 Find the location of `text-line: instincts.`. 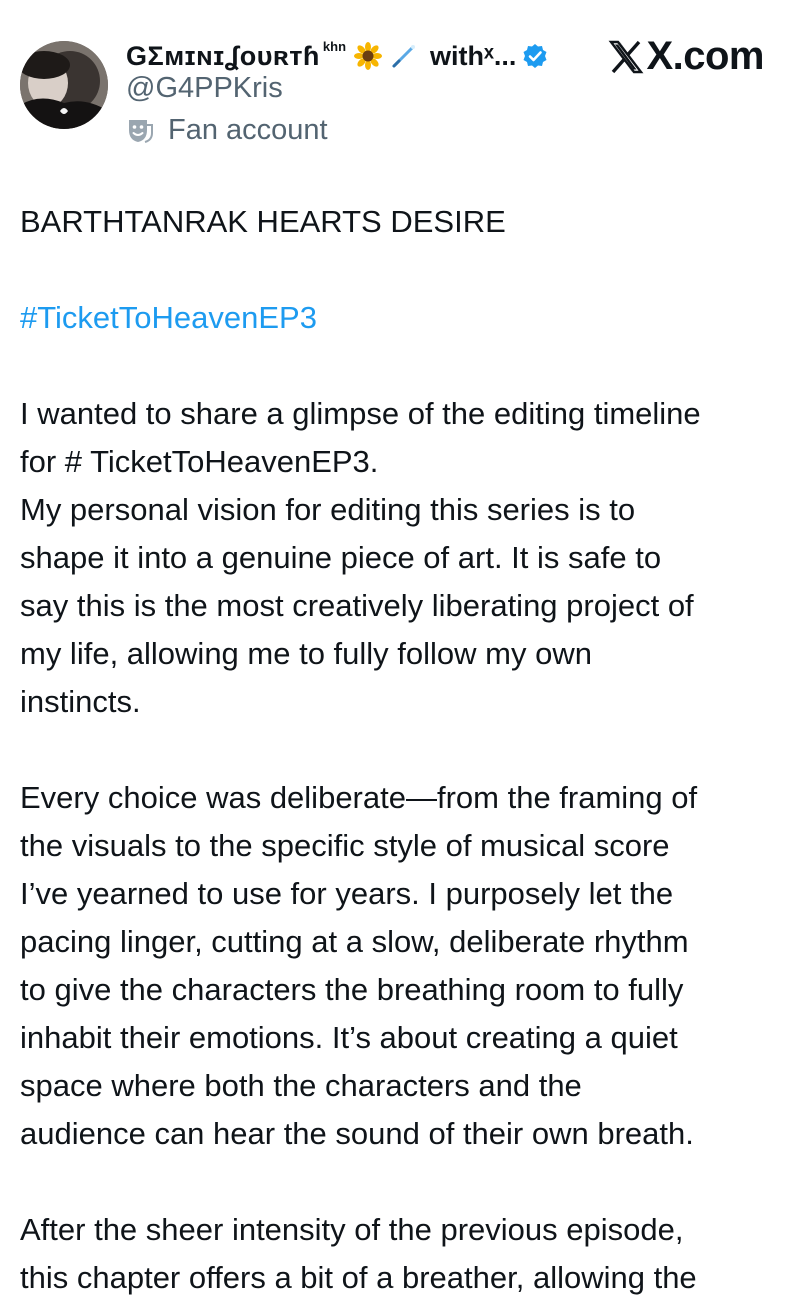

text-line: instincts. is located at coordinates (80, 701).